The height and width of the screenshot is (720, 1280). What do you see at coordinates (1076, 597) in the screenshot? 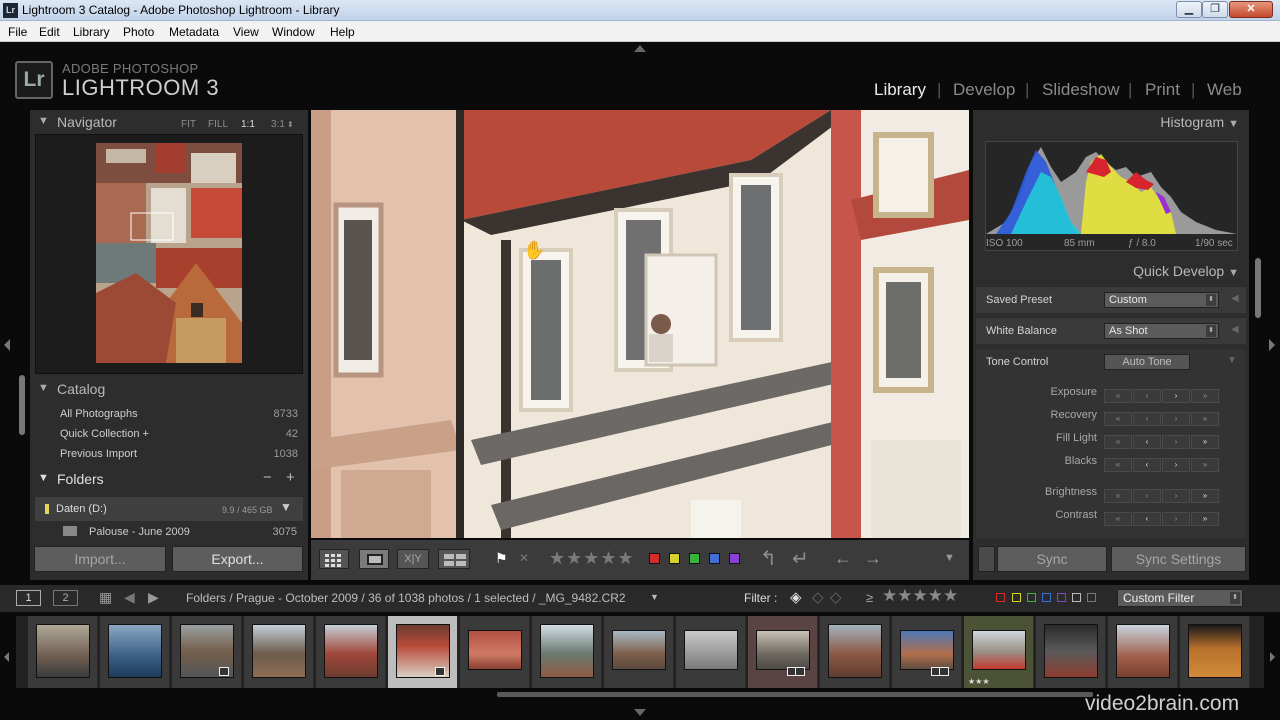
I see `filter-color-white` at bounding box center [1076, 597].